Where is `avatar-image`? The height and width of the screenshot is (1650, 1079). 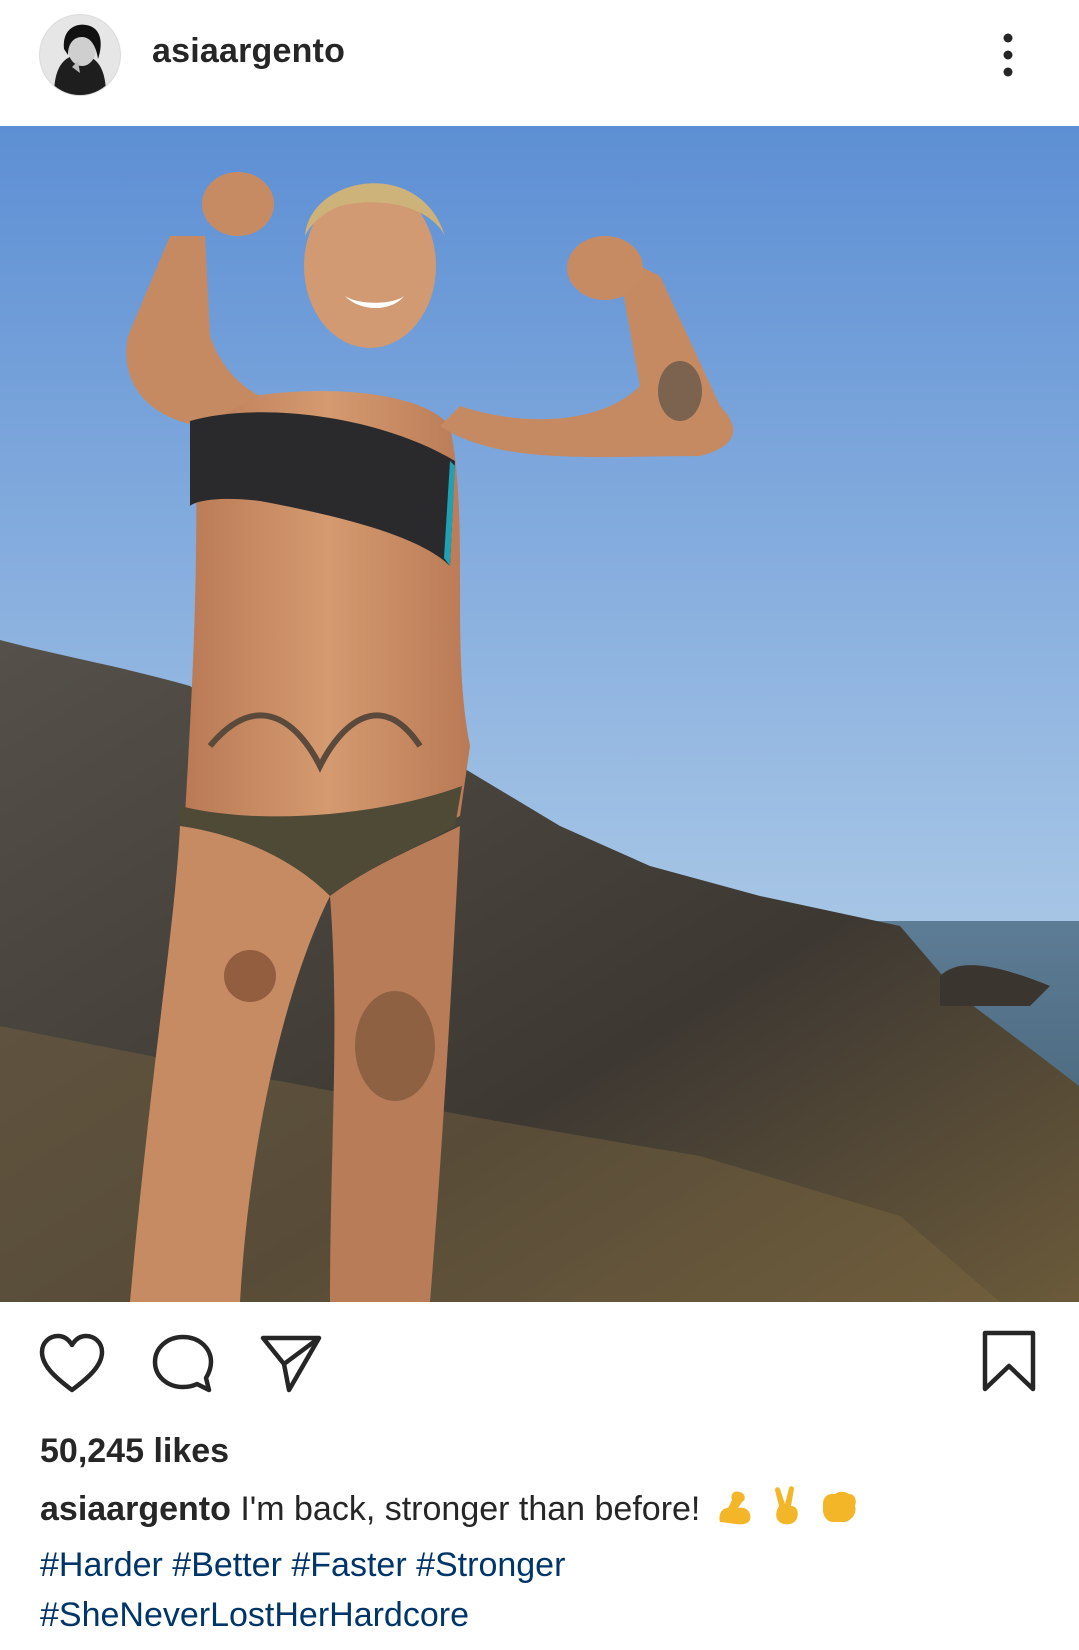
avatar-image is located at coordinates (80, 55).